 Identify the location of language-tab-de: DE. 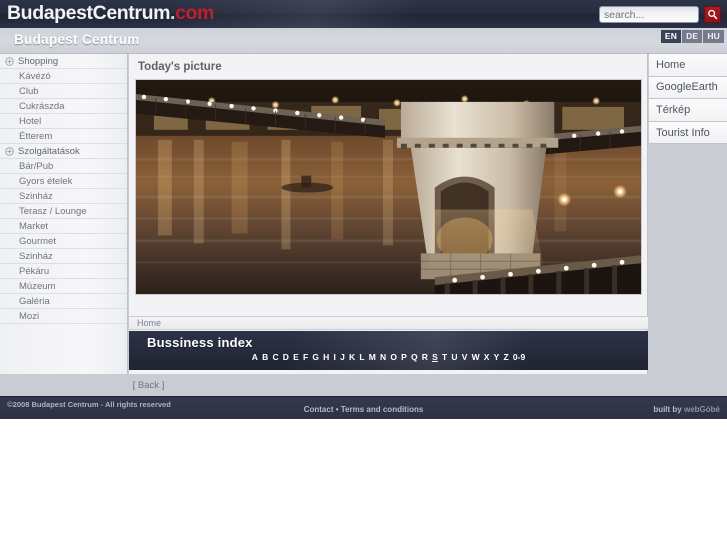
(692, 36).